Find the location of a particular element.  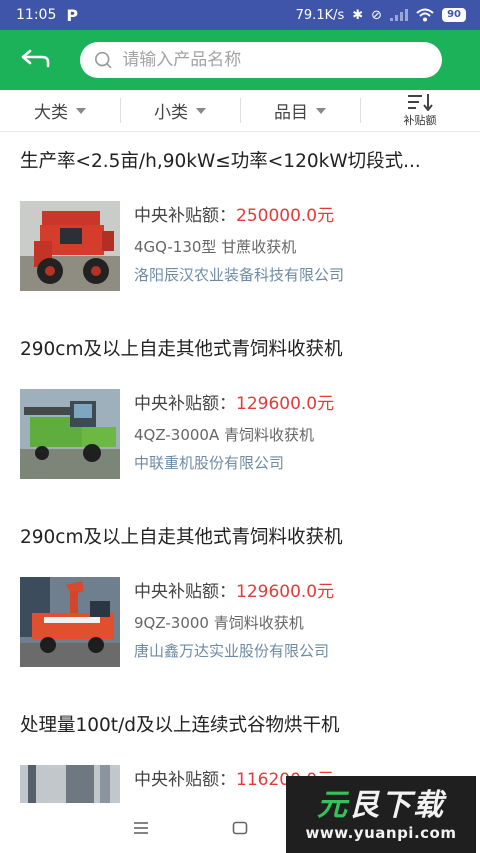

back-arrow-icon is located at coordinates (35, 60).